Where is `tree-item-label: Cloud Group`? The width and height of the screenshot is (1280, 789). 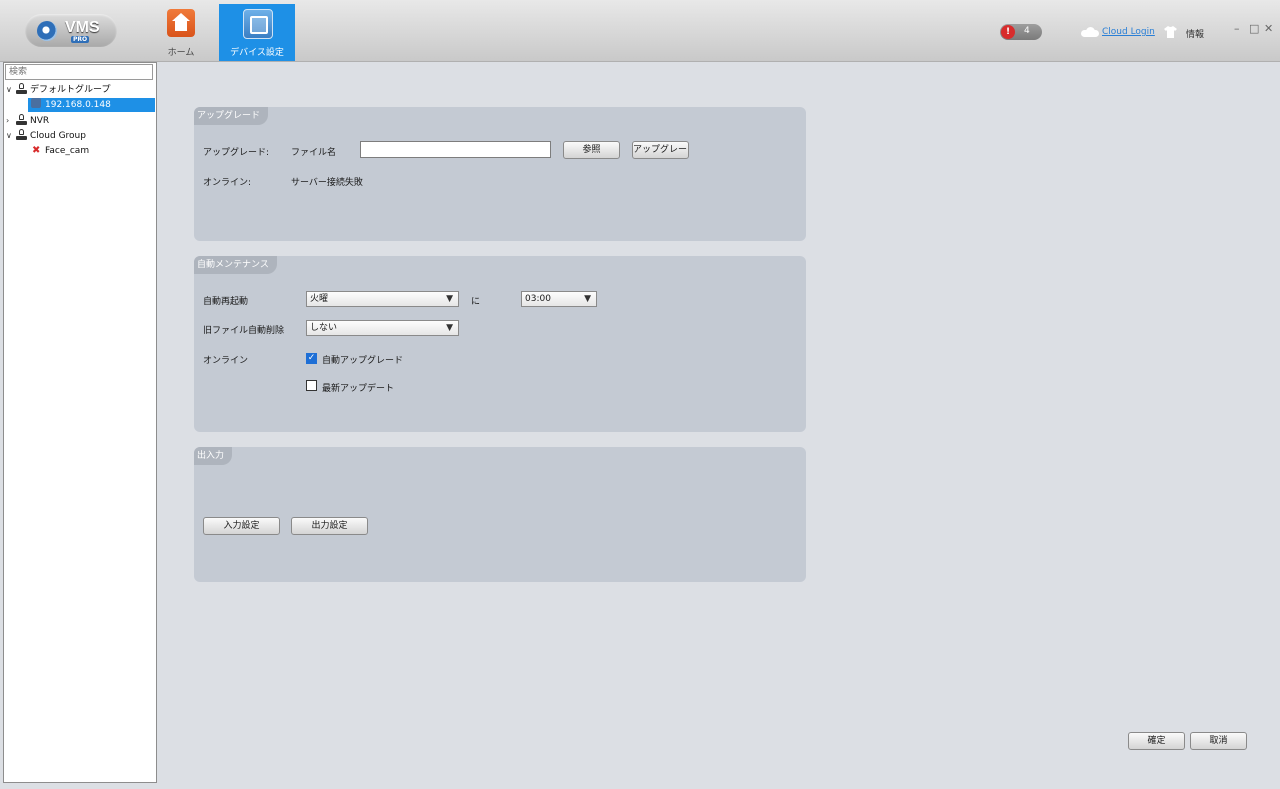 tree-item-label: Cloud Group is located at coordinates (58, 136).